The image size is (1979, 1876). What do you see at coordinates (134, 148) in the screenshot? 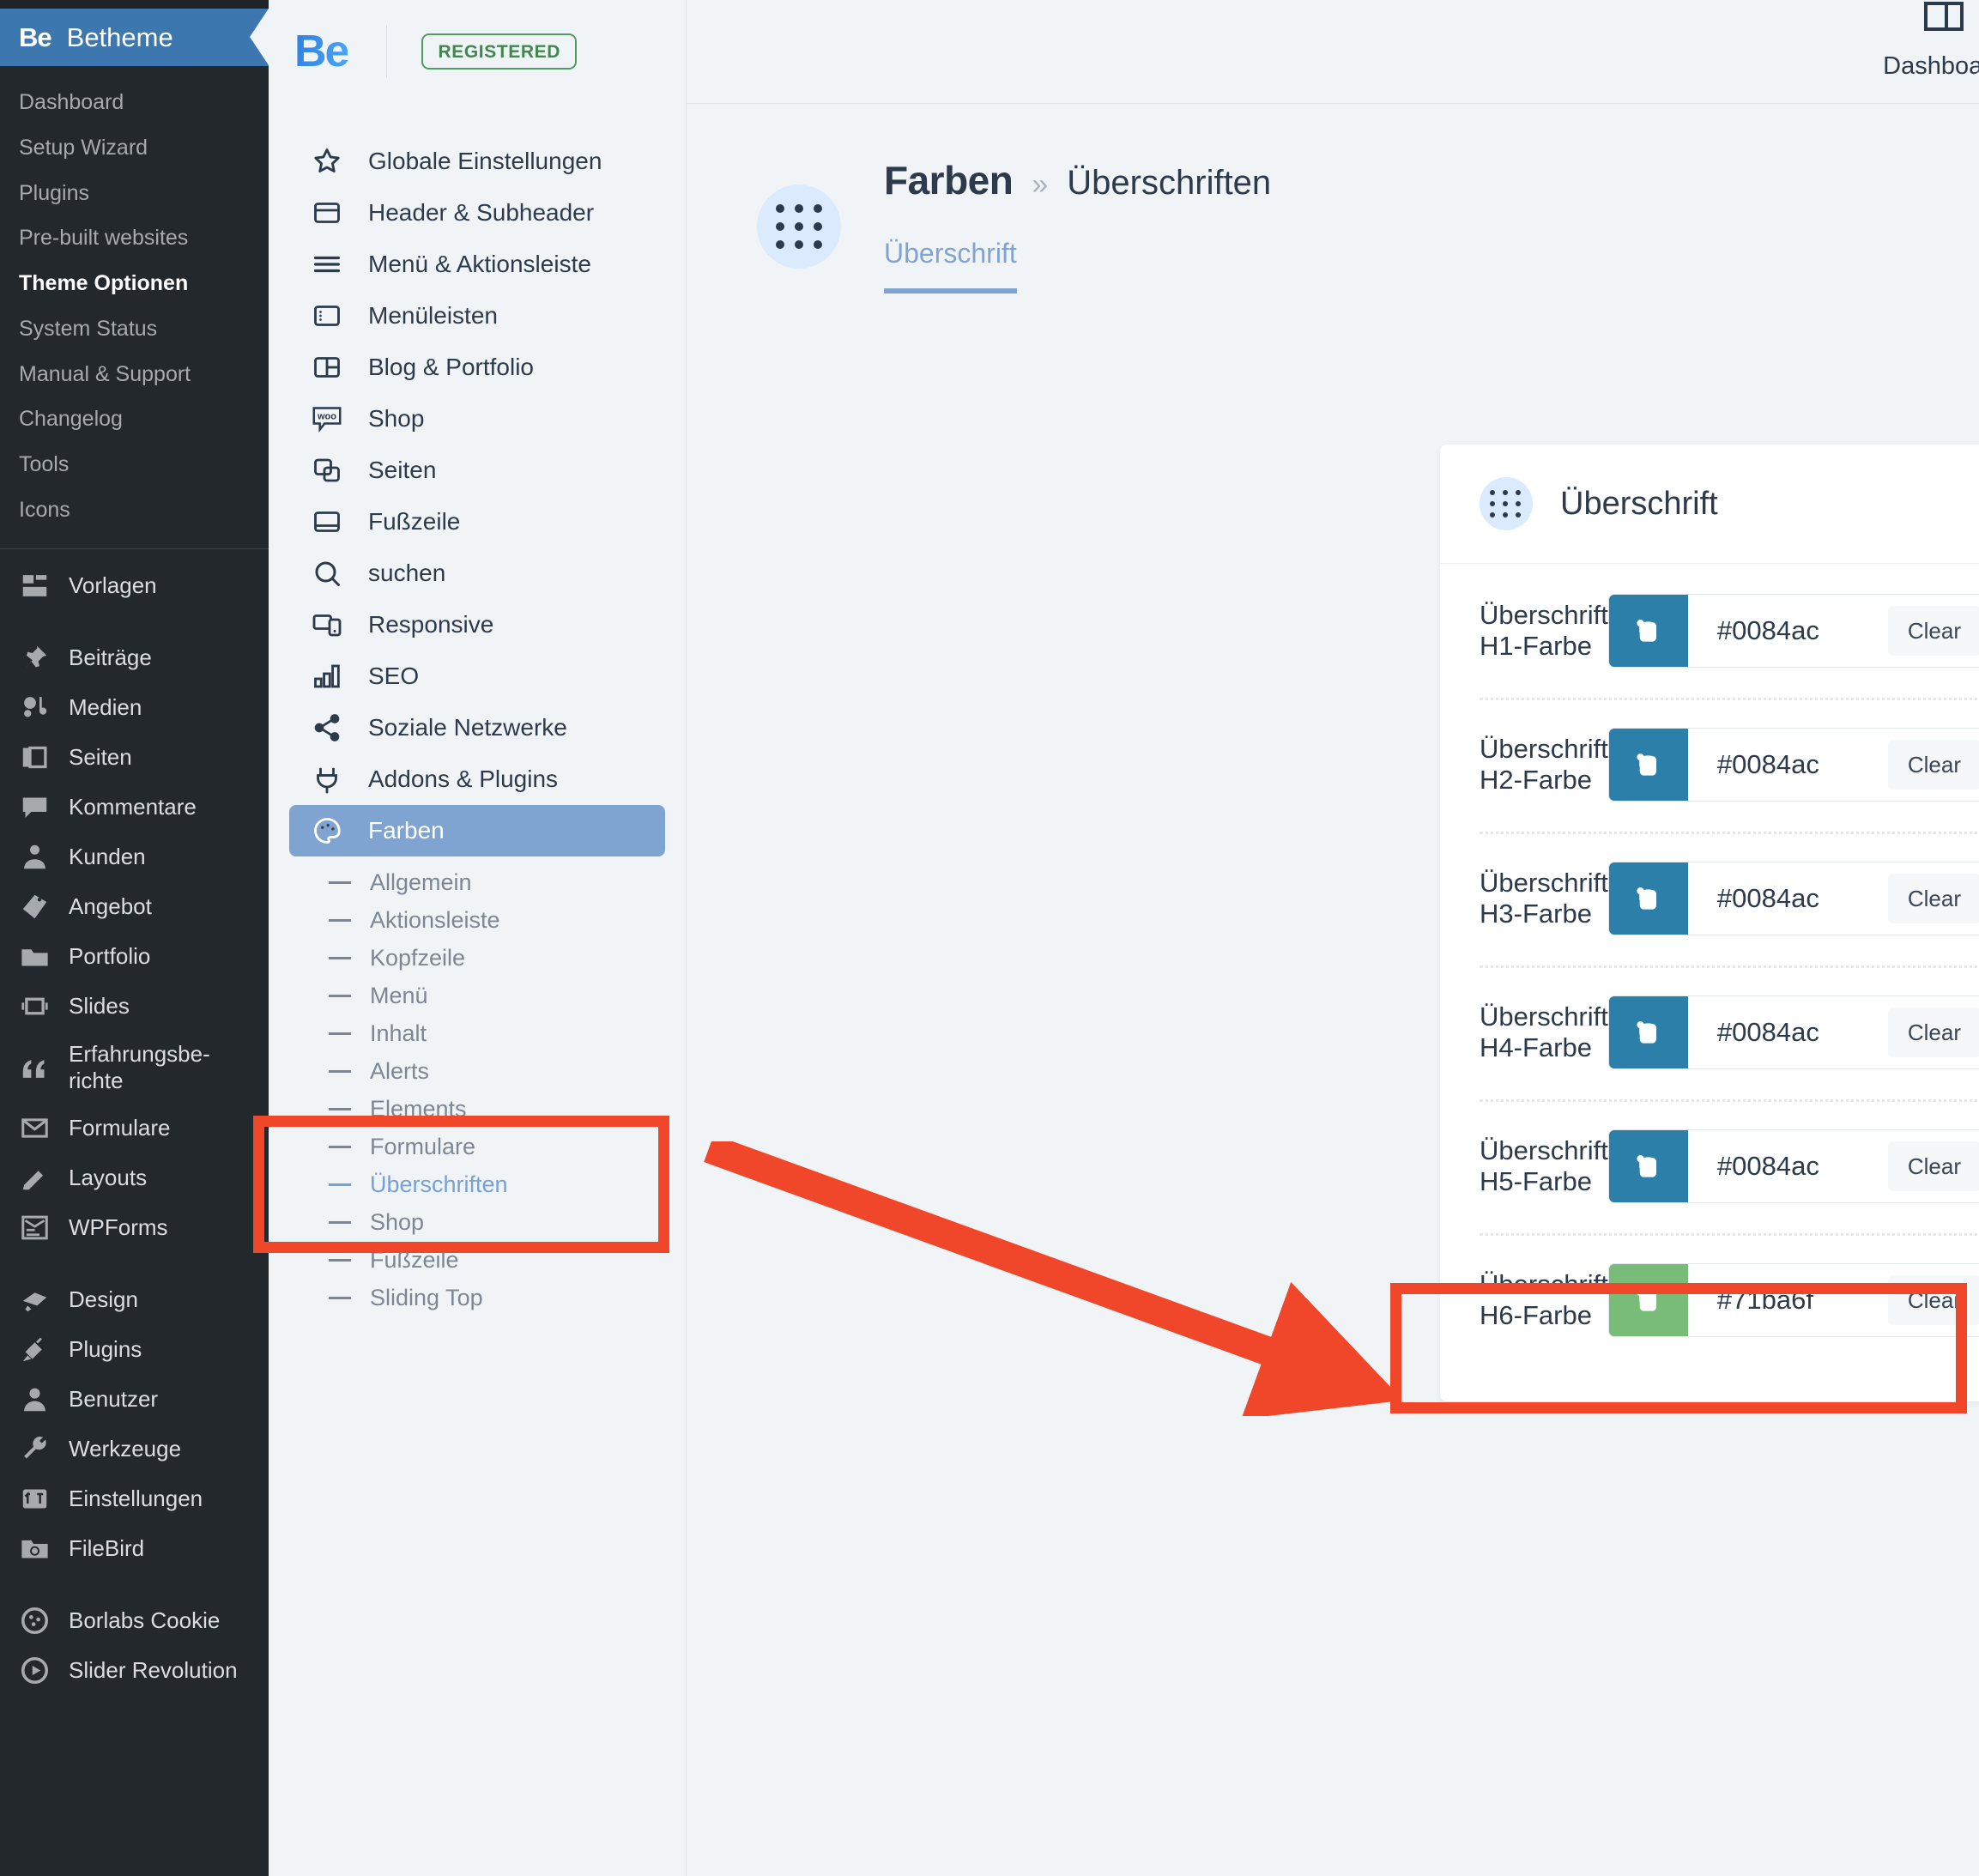
I see `betheme-submenu-item: Setup Wizard` at bounding box center [134, 148].